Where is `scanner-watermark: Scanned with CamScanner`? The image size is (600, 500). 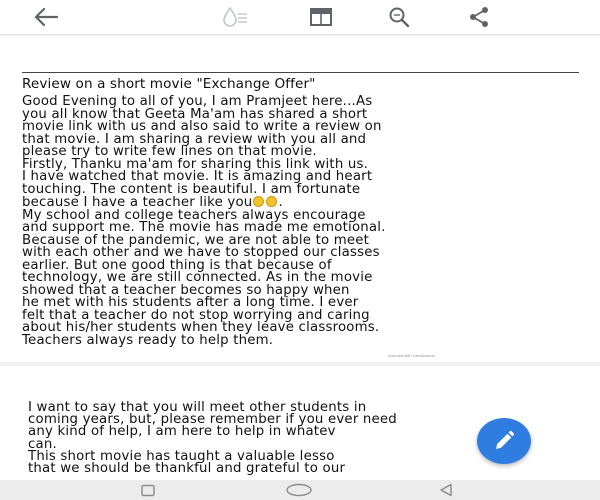
scanner-watermark: Scanned with CamScanner is located at coordinates (412, 356).